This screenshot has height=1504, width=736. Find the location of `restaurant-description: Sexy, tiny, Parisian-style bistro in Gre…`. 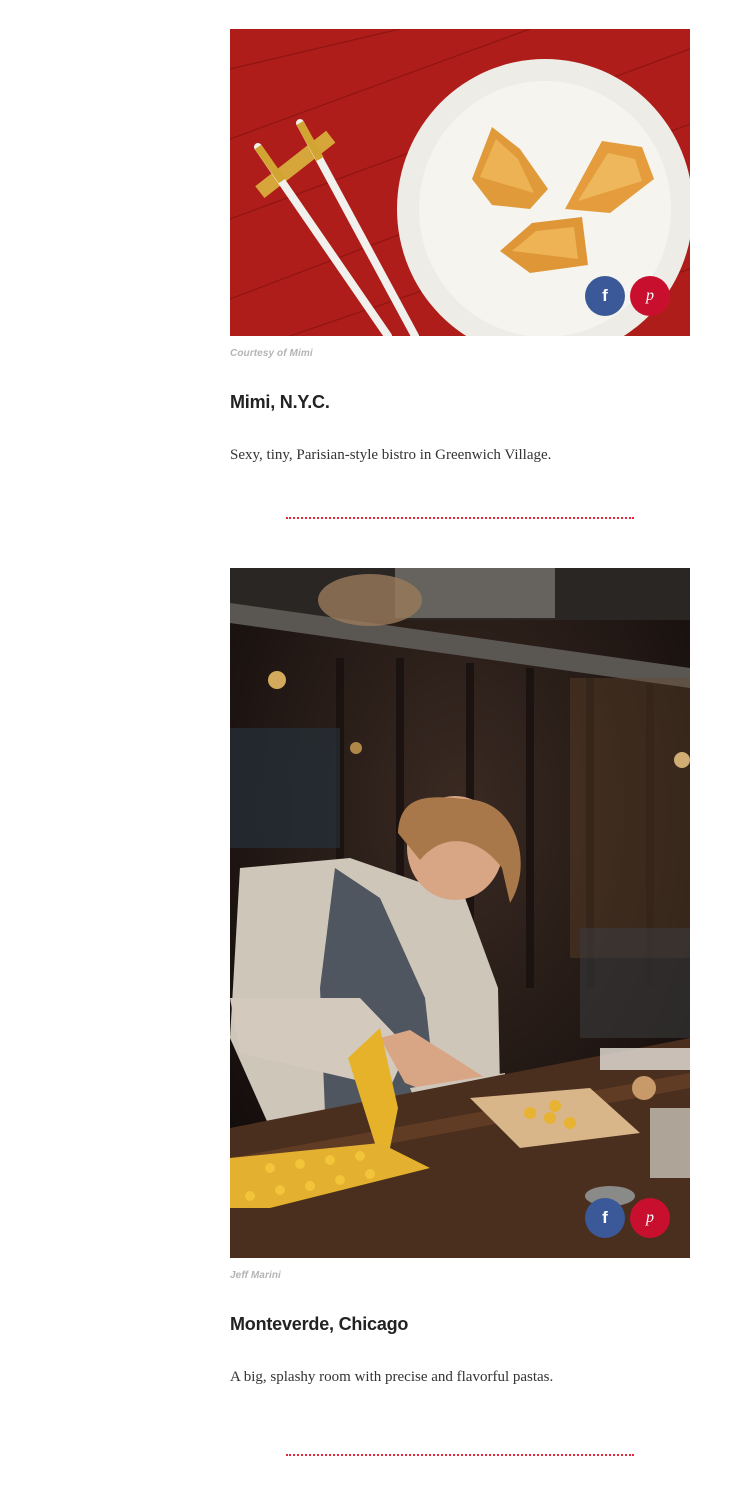

restaurant-description: Sexy, tiny, Parisian-style bistro in Gre… is located at coordinates (391, 455).